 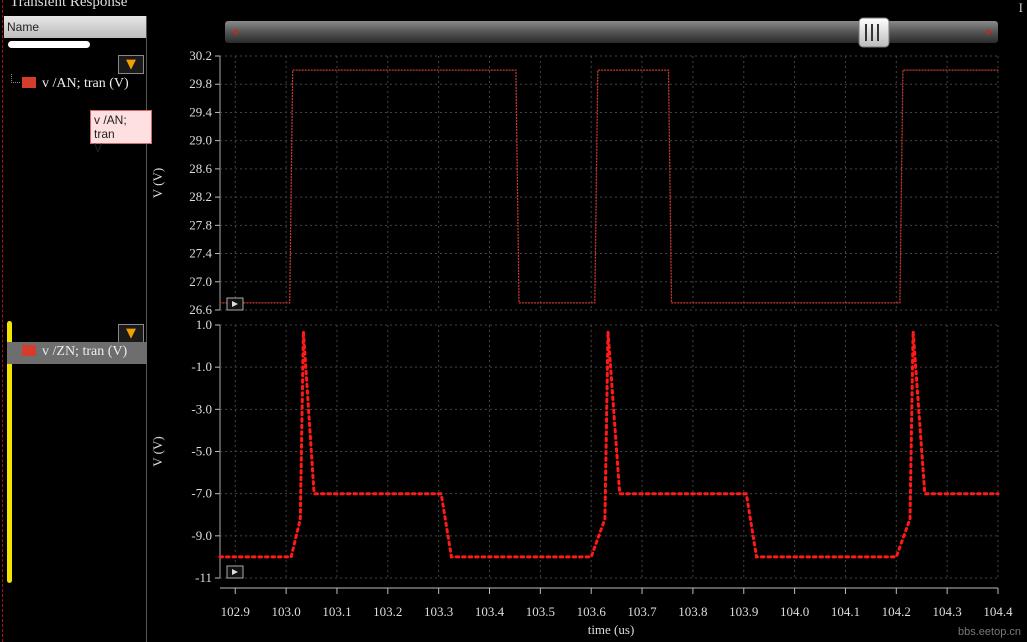 I want to click on y-tick-label: -11, so click(x=203, y=577).